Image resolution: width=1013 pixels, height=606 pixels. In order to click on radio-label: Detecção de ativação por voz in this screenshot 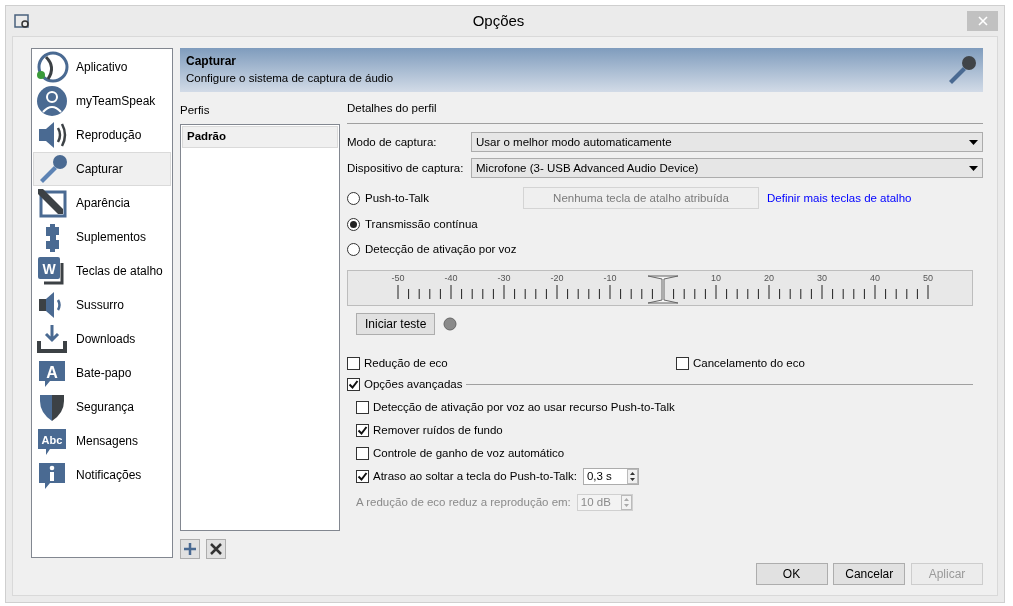, I will do `click(441, 250)`.